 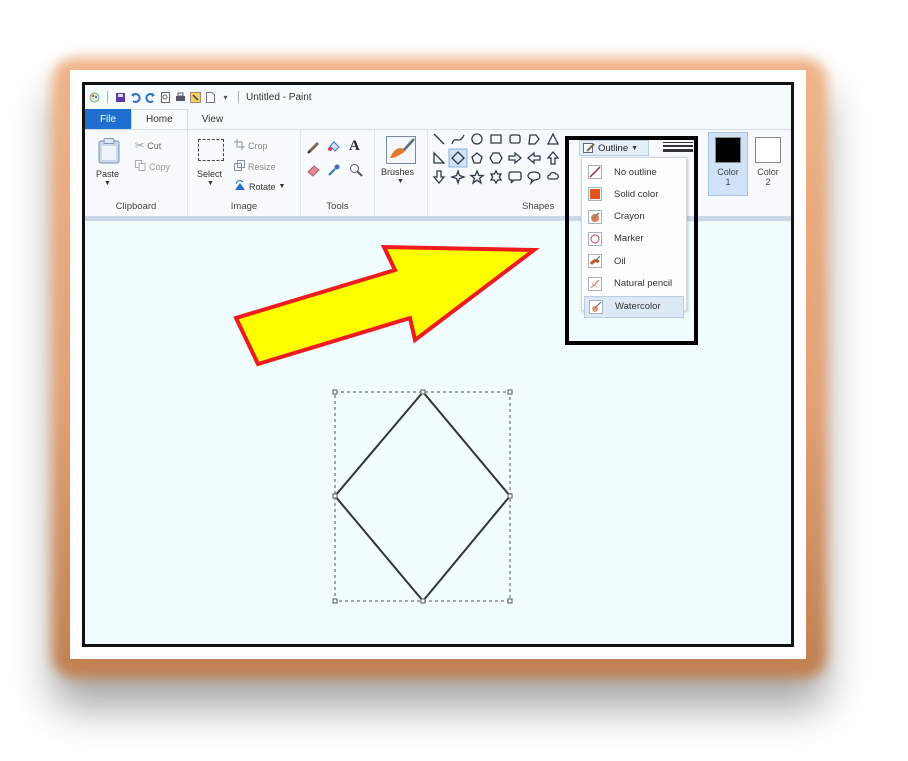 I want to click on brushes-button: Brushes ▼, so click(x=401, y=164).